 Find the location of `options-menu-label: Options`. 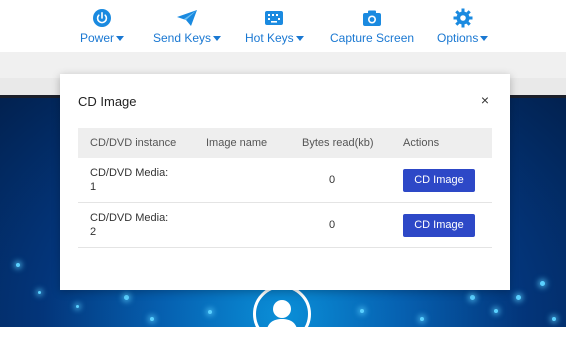

options-menu-label: Options is located at coordinates (458, 38).